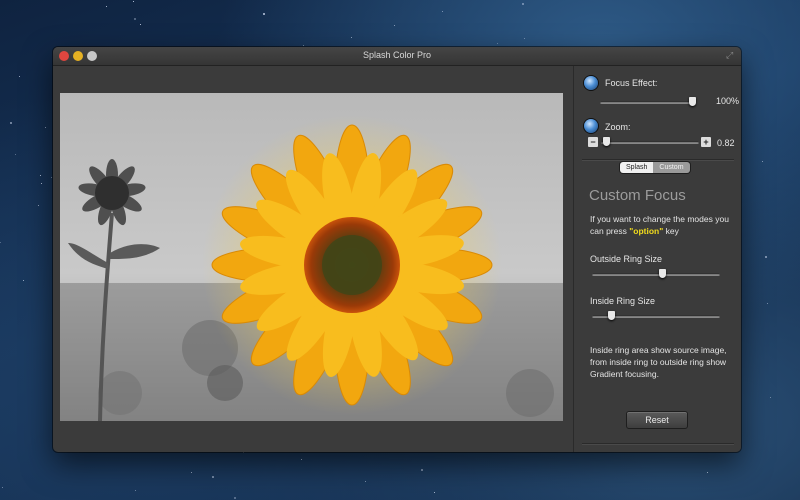 The image size is (800, 500). Describe the element at coordinates (593, 142) in the screenshot. I see `zoom-out-button: −` at that location.